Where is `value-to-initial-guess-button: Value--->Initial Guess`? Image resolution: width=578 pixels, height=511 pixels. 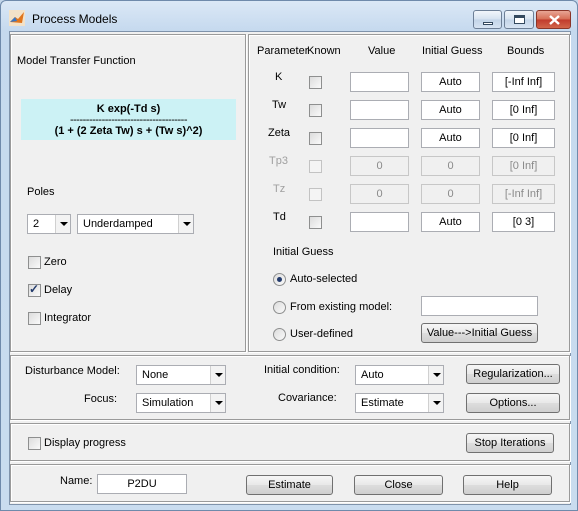
value-to-initial-guess-button: Value--->Initial Guess is located at coordinates (479, 333).